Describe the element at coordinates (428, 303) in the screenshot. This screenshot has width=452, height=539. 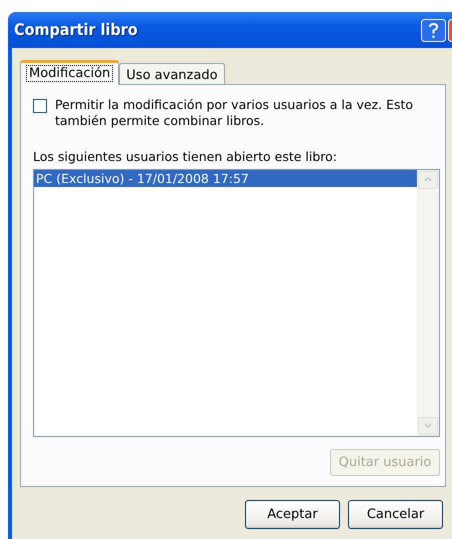
I see `scrollbar` at that location.